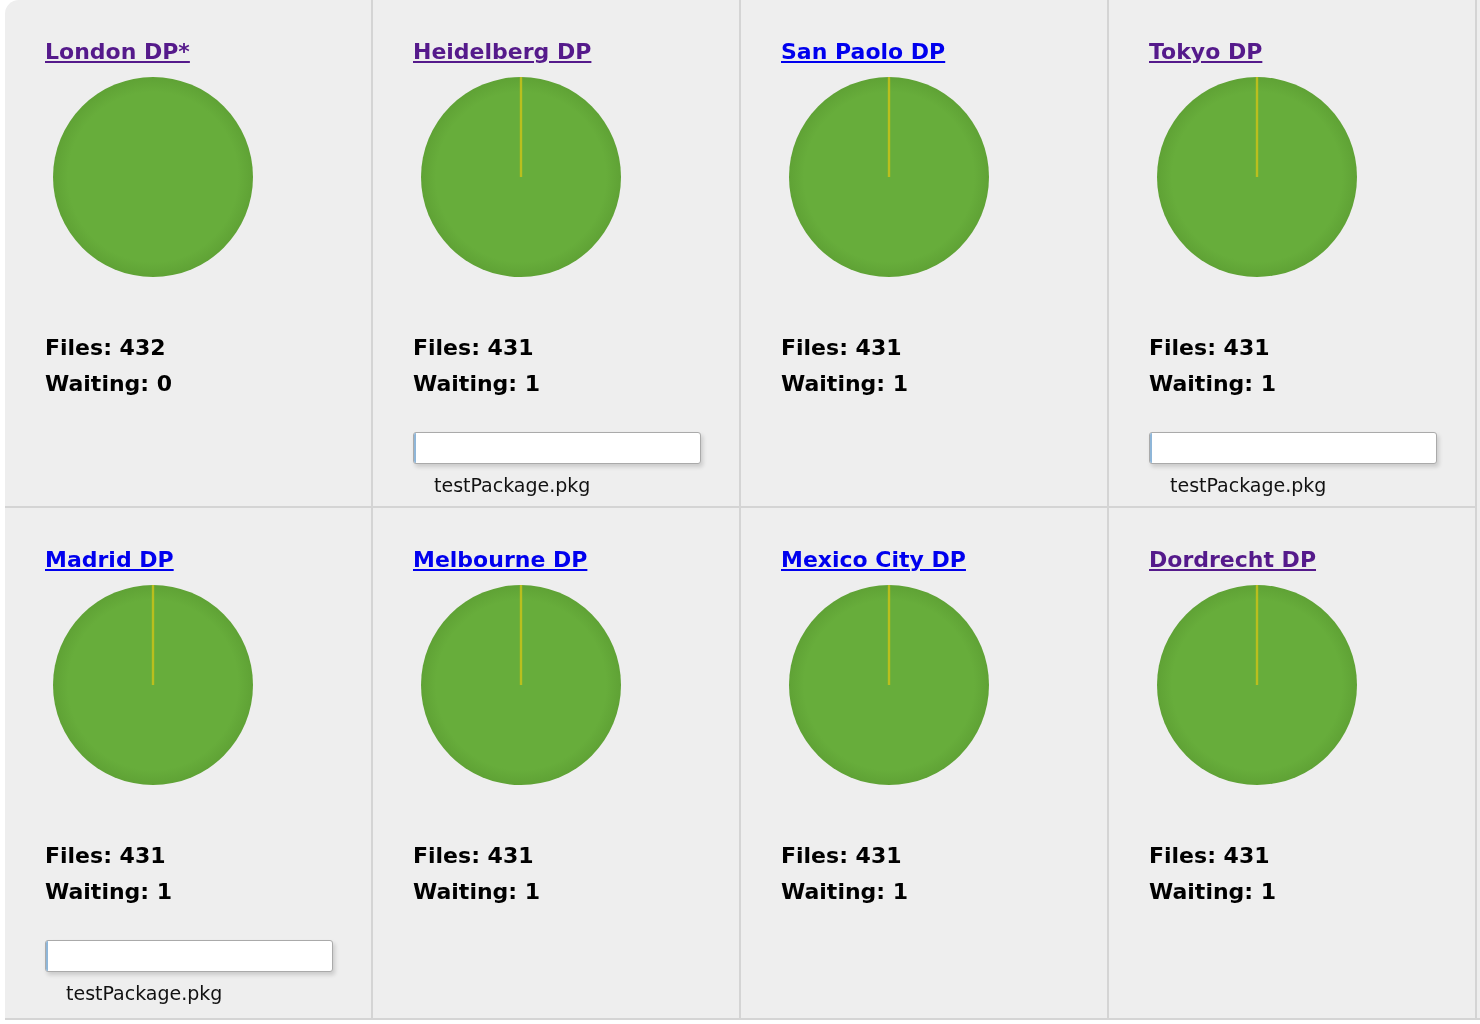  I want to click on distribution-point-link: Dordrecht DP, so click(1232, 560).